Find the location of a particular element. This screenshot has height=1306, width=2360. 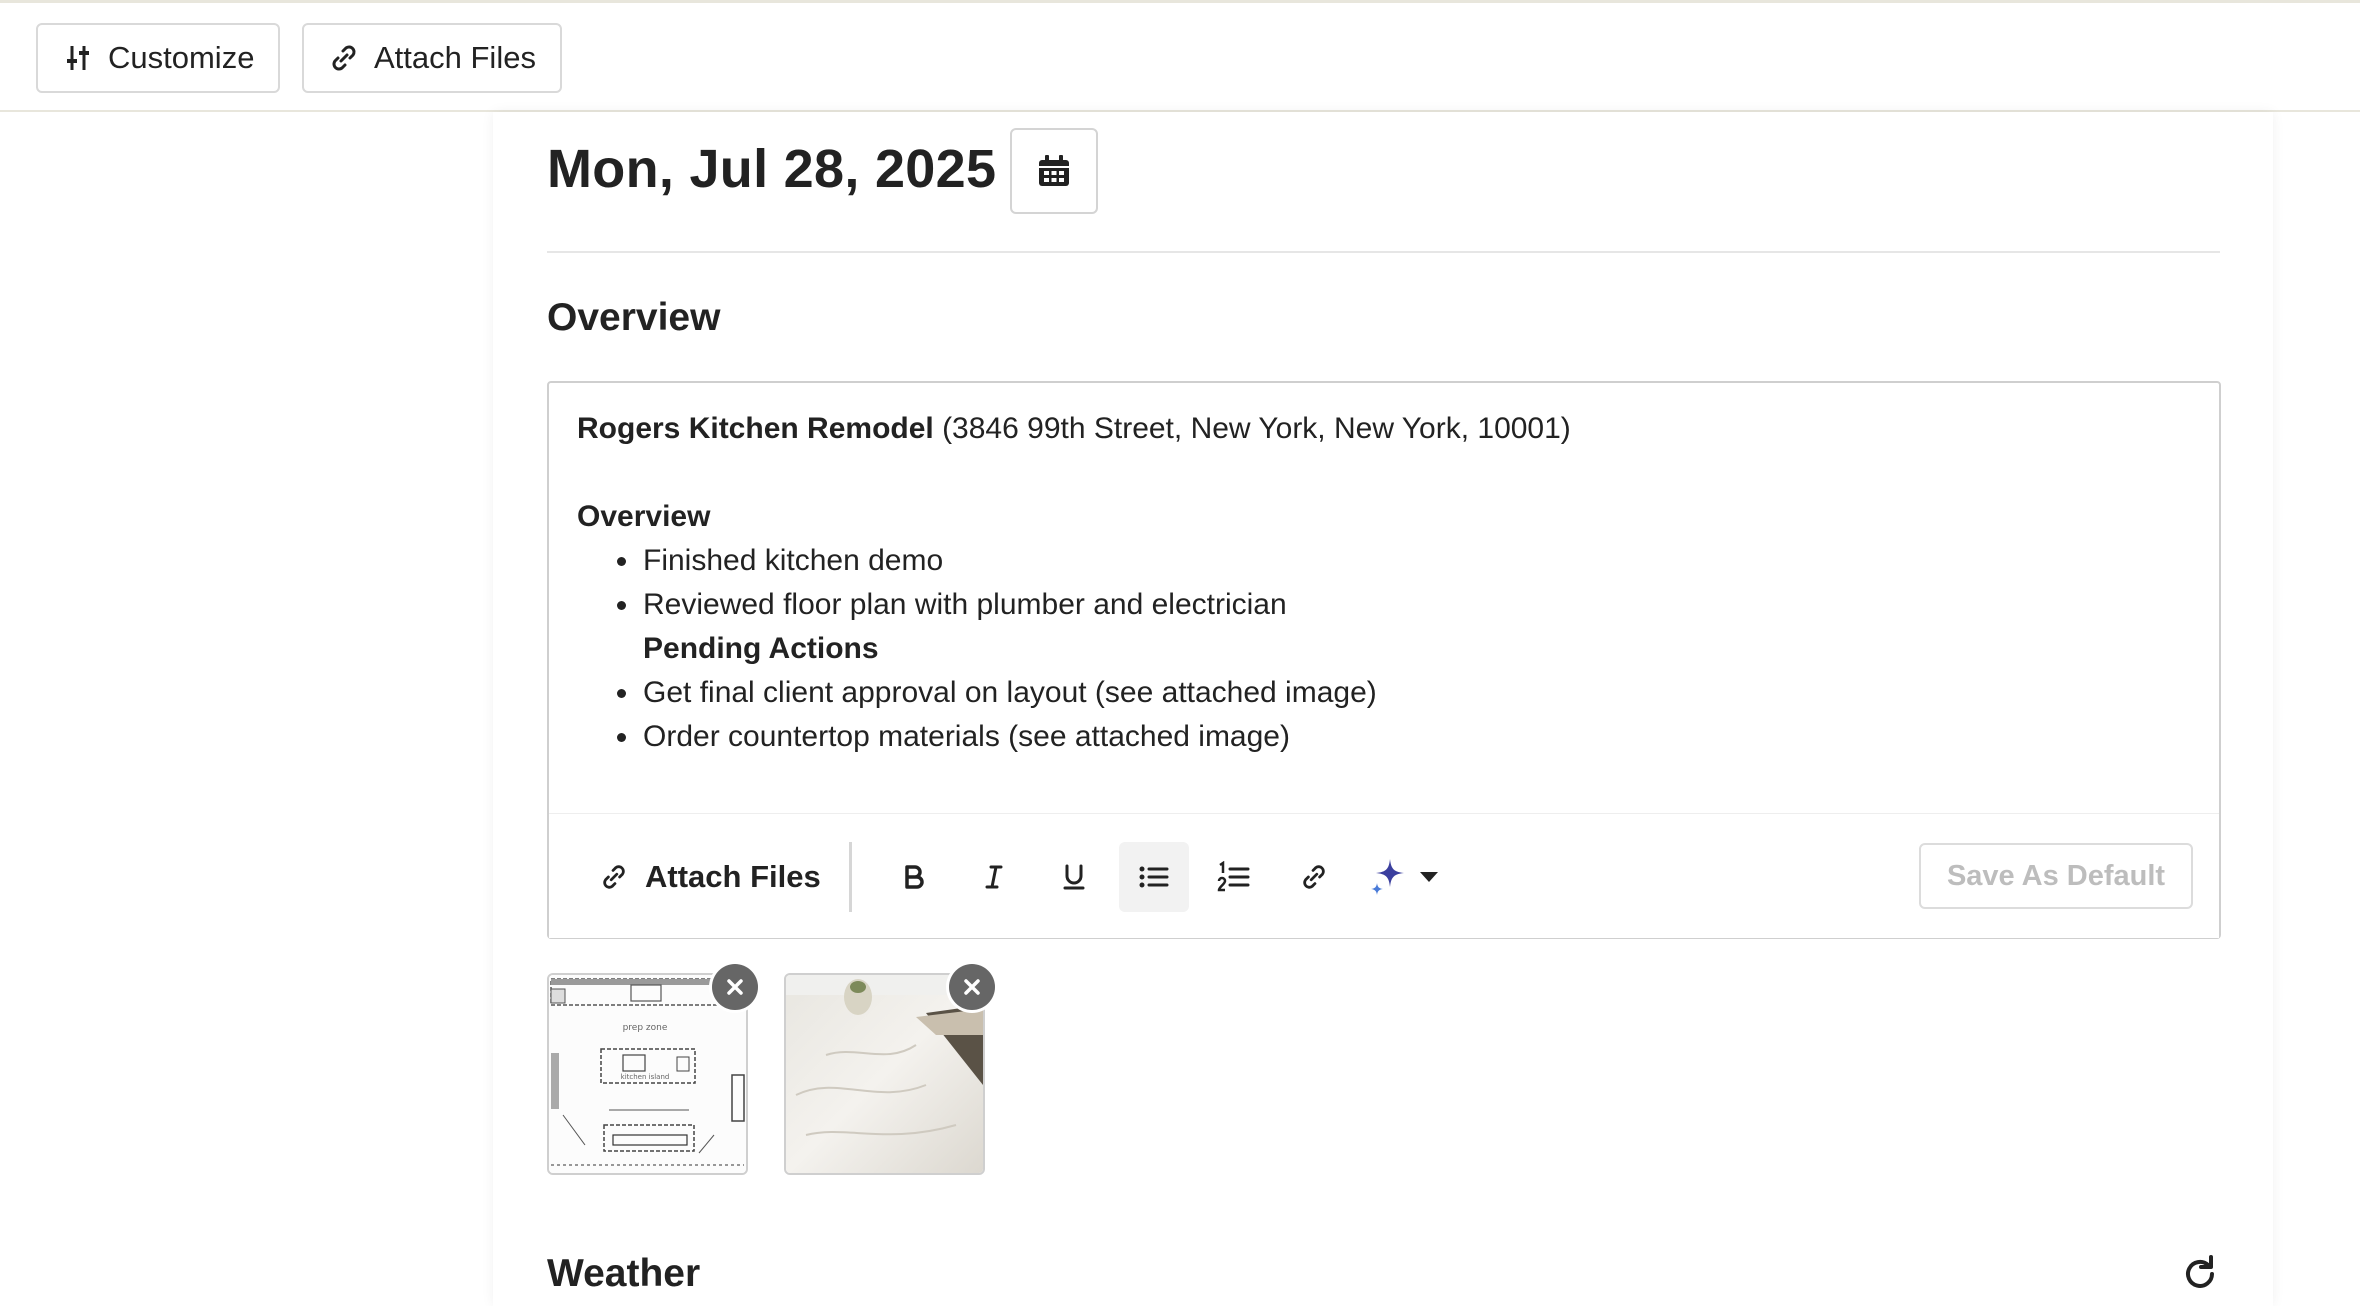

sliders-icon is located at coordinates (78, 58).